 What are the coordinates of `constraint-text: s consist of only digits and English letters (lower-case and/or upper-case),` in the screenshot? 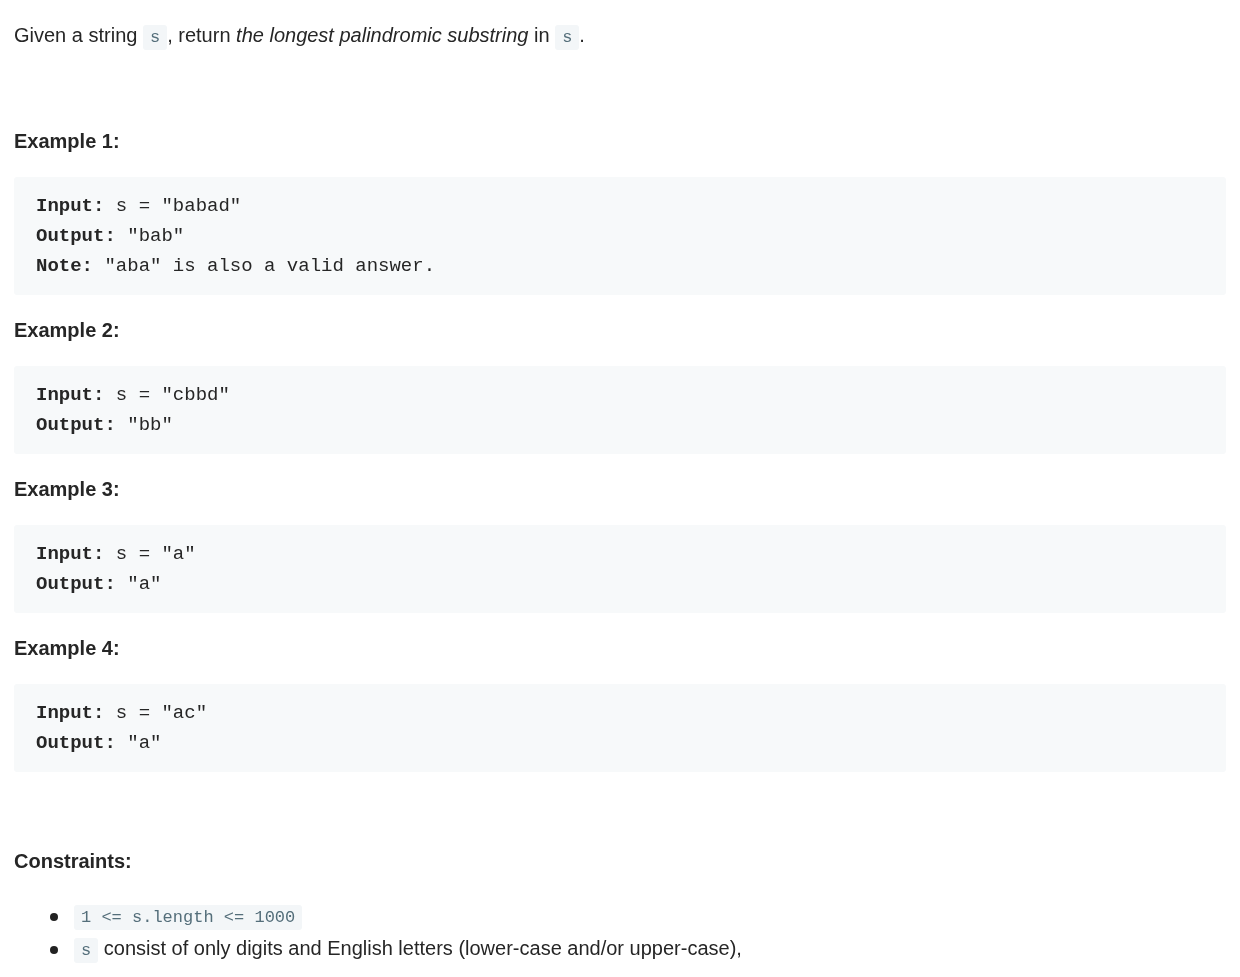 It's located at (408, 949).